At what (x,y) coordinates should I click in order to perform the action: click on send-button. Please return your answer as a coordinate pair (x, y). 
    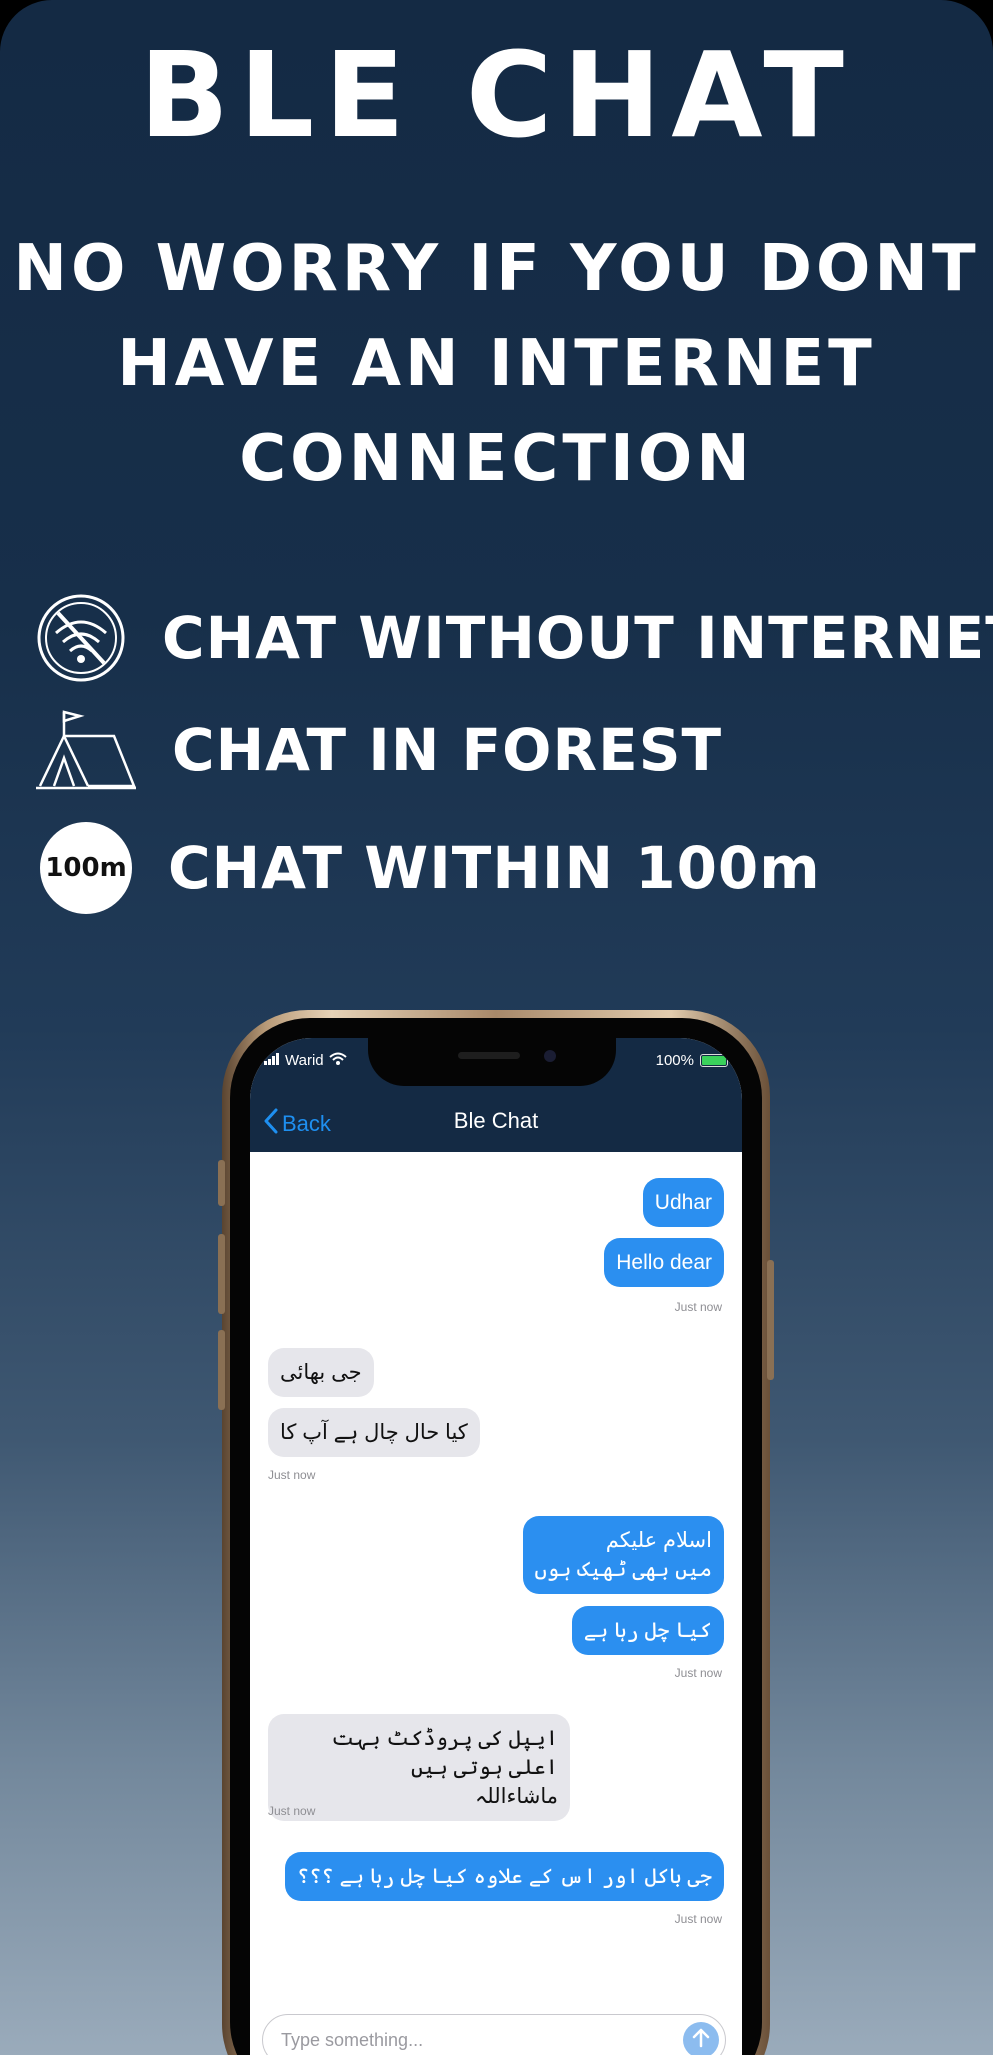
    Looking at the image, I should click on (701, 2038).